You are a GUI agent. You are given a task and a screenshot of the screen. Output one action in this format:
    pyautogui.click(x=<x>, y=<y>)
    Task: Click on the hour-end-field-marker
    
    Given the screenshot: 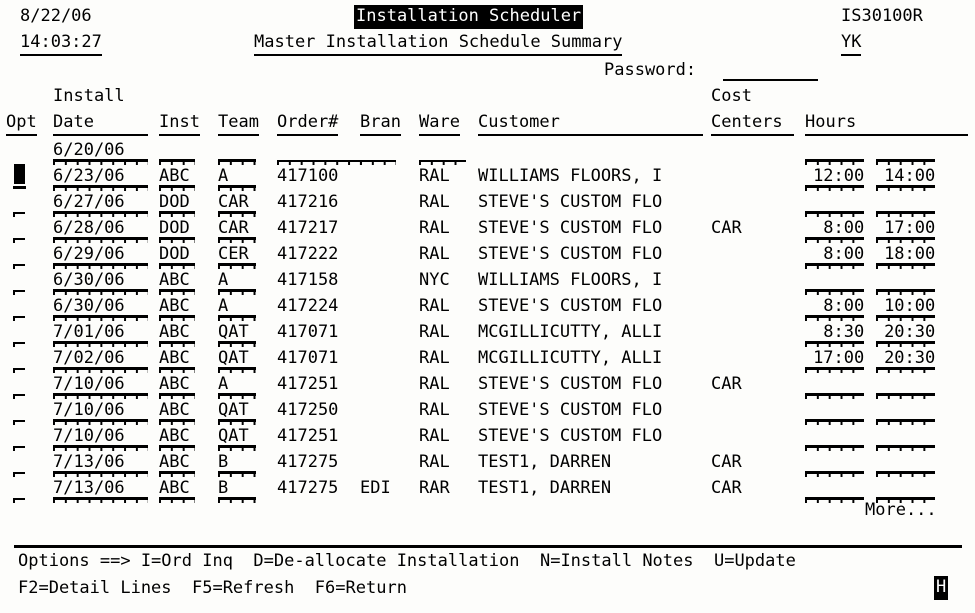 What is the action you would take?
    pyautogui.click(x=906, y=188)
    